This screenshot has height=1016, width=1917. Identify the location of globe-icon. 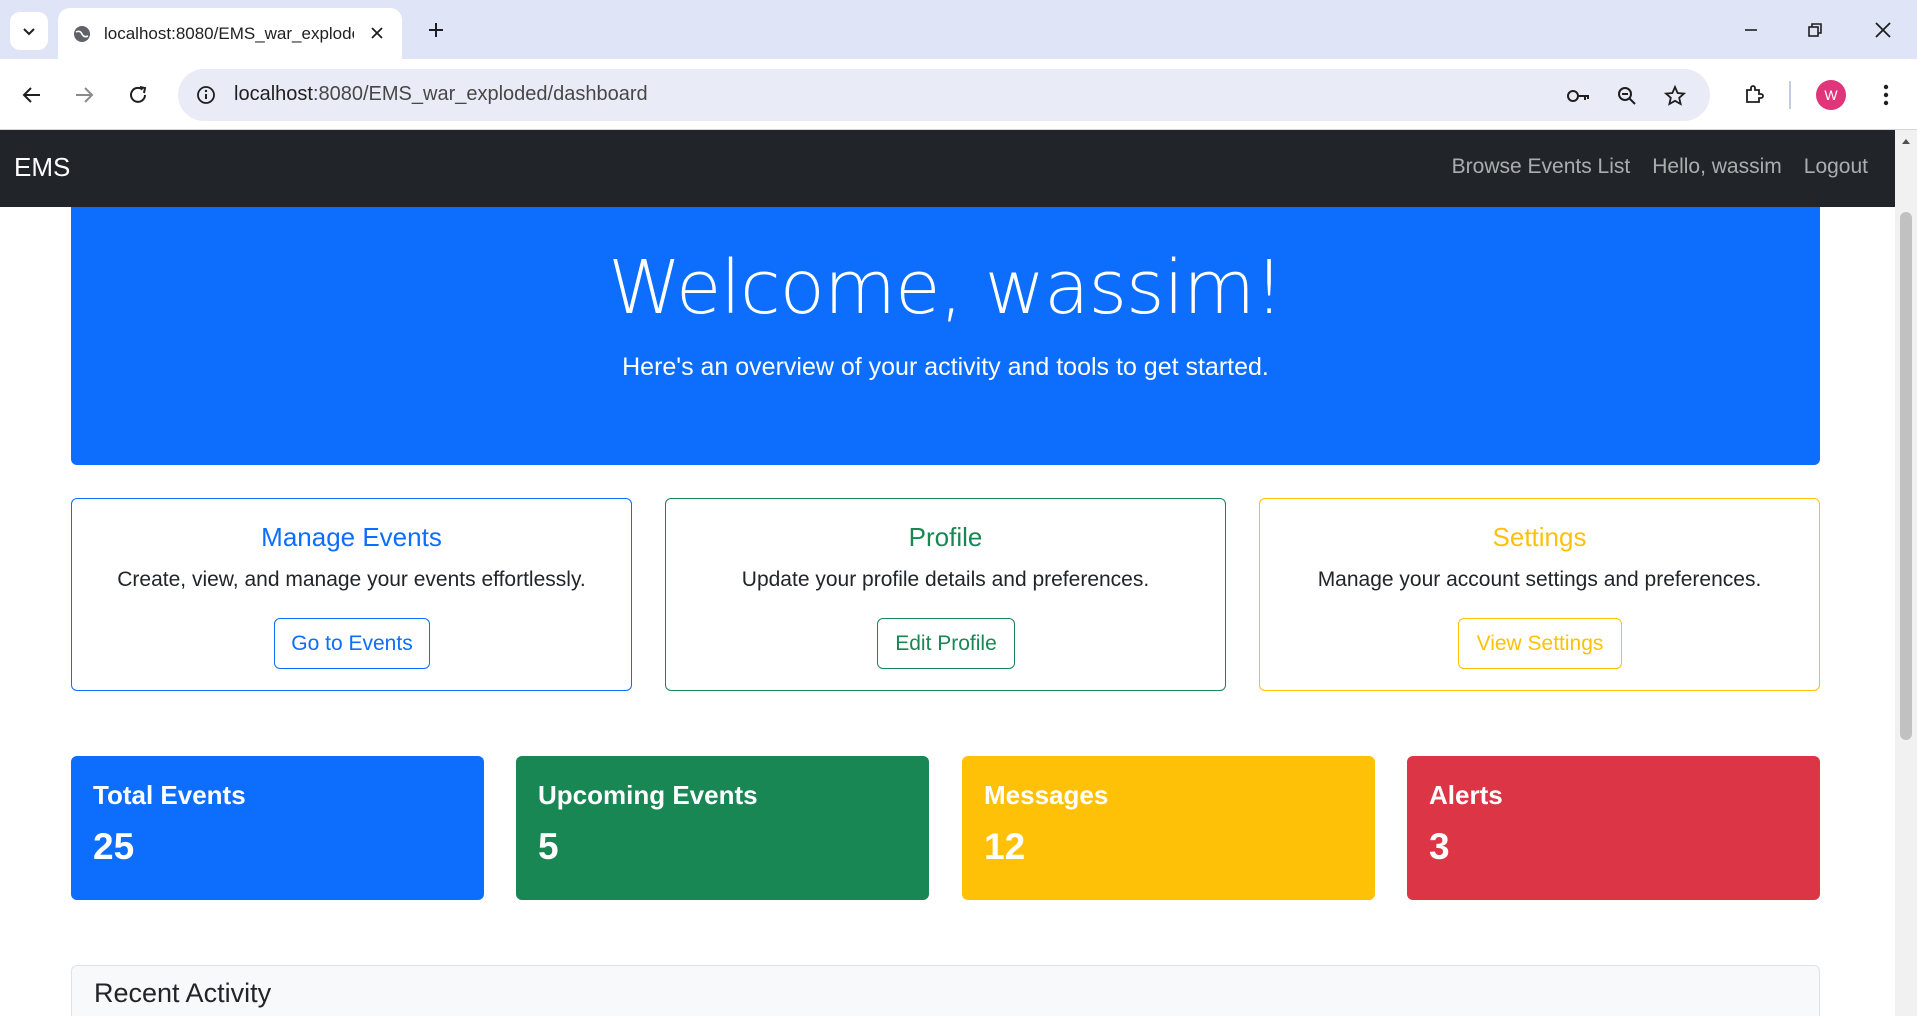
(82, 33).